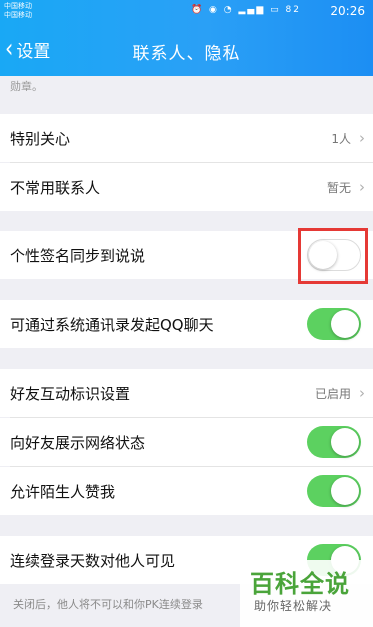  Describe the element at coordinates (112, 324) in the screenshot. I see `system-contacts-chat-label: 可通过系统通讯录发起QQ聊天` at that location.